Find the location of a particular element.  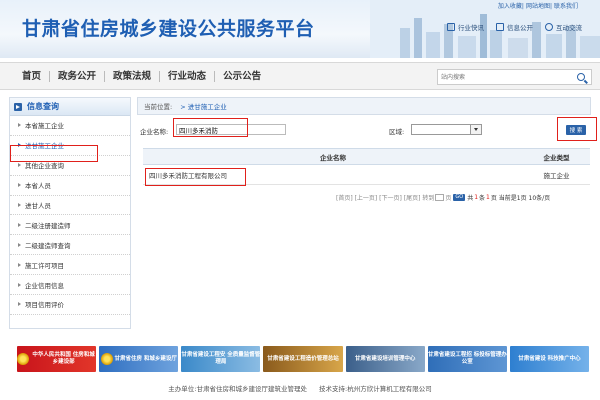

quick-link-info: 信息公开 is located at coordinates (514, 27).